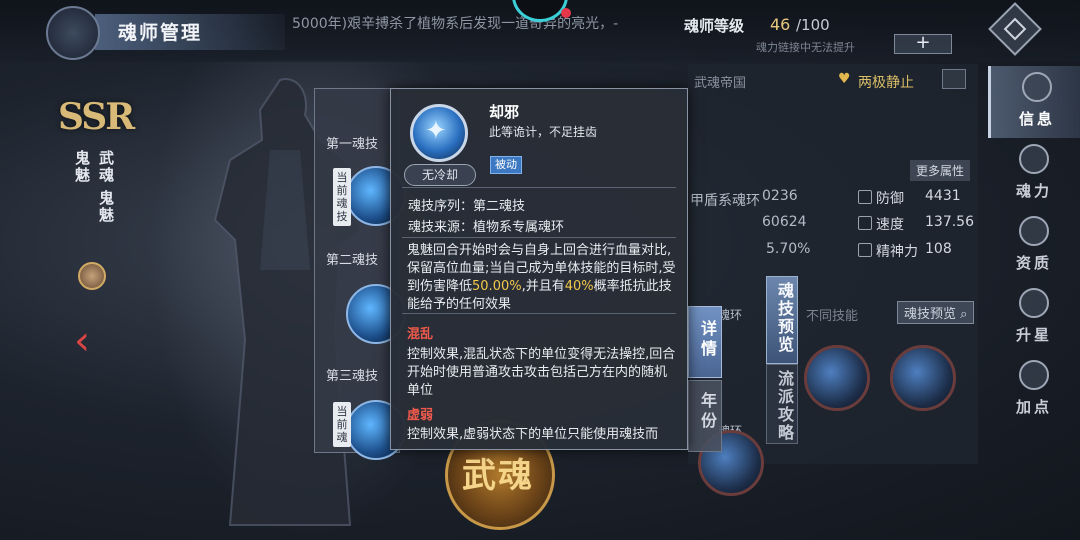 The height and width of the screenshot is (540, 1080). Describe the element at coordinates (714, 26) in the screenshot. I see `level-label: 魂师等级` at that location.